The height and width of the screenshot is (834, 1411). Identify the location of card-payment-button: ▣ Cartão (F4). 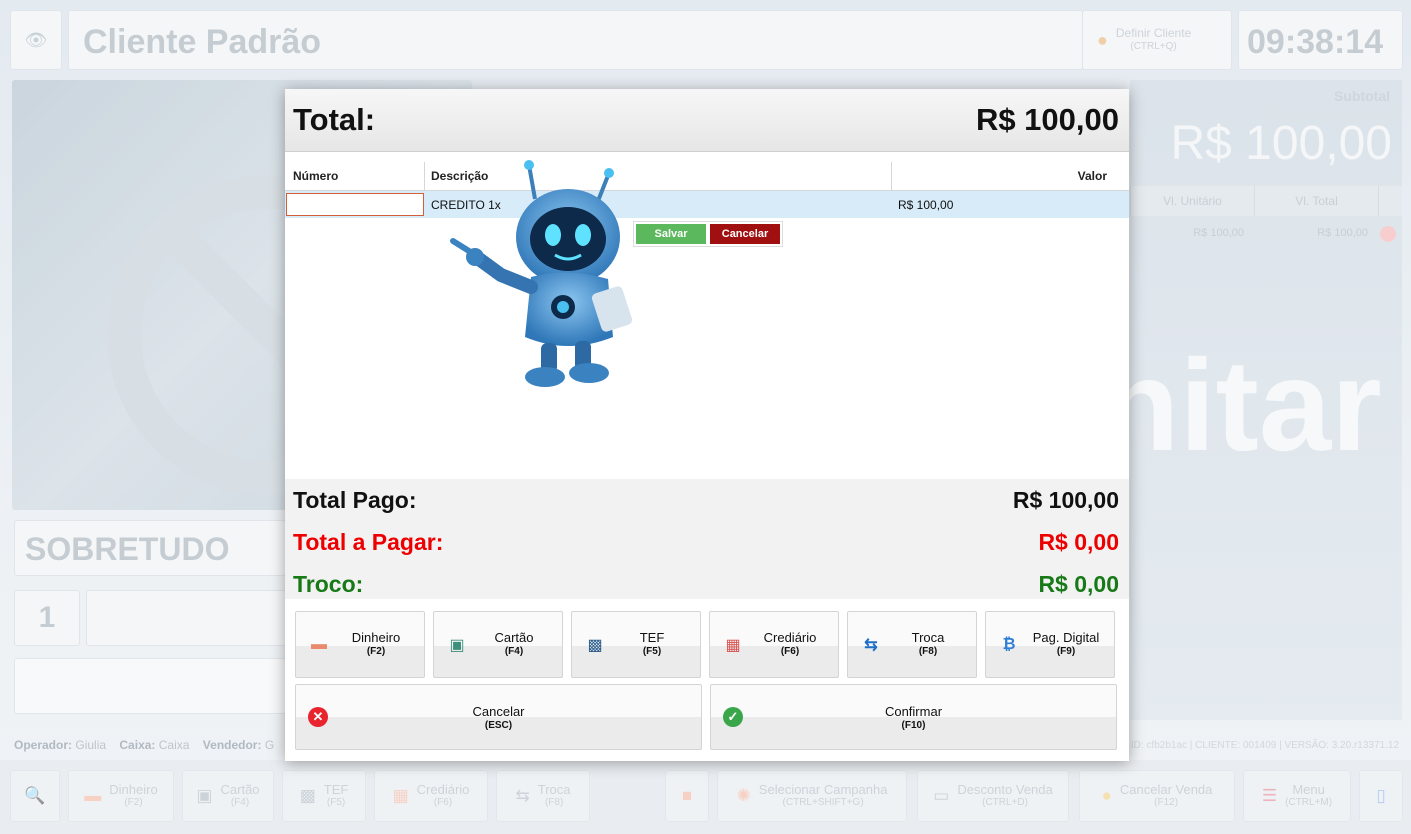
(498, 644).